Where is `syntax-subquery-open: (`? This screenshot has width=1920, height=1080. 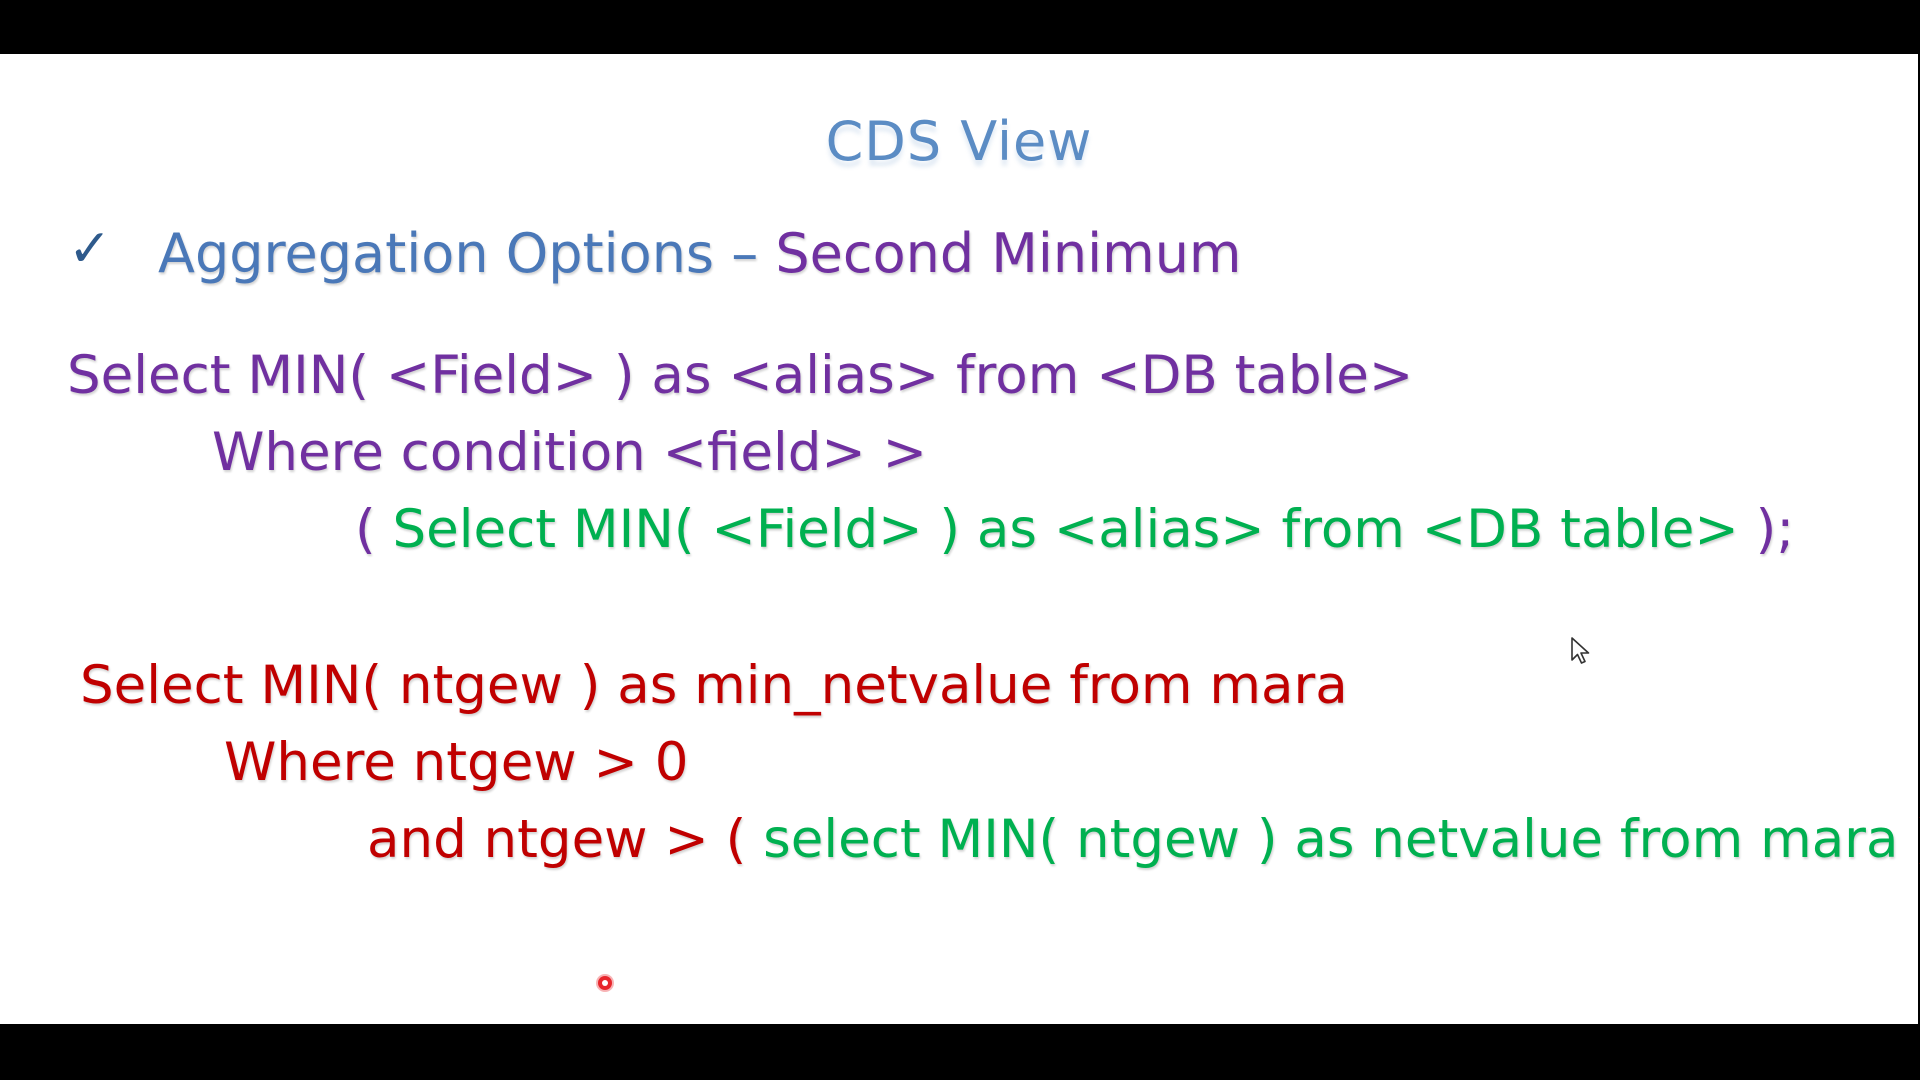
syntax-subquery-open: ( is located at coordinates (374, 529).